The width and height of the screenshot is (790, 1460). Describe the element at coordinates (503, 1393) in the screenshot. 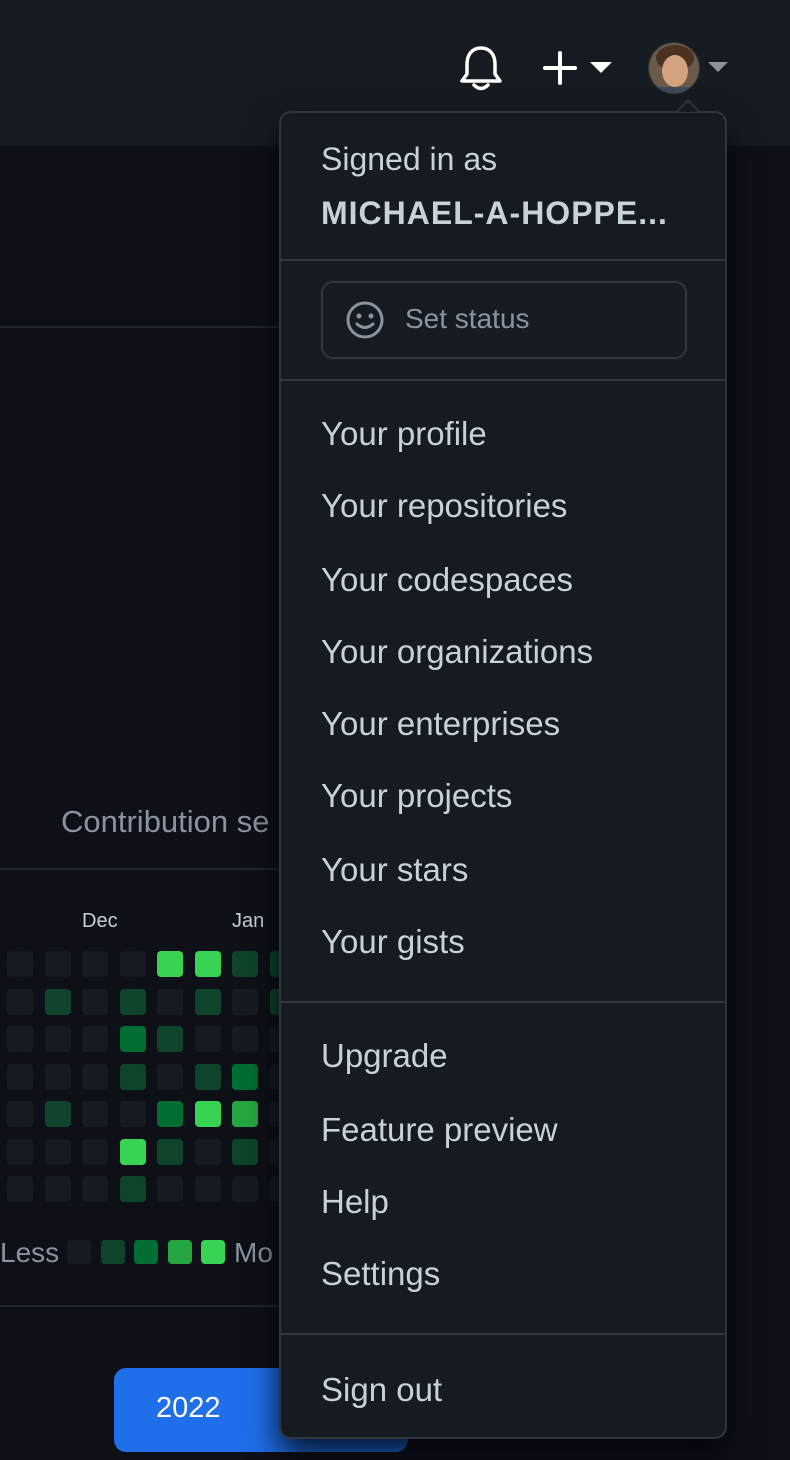

I see `menu-item-sign-out: Sign out` at that location.